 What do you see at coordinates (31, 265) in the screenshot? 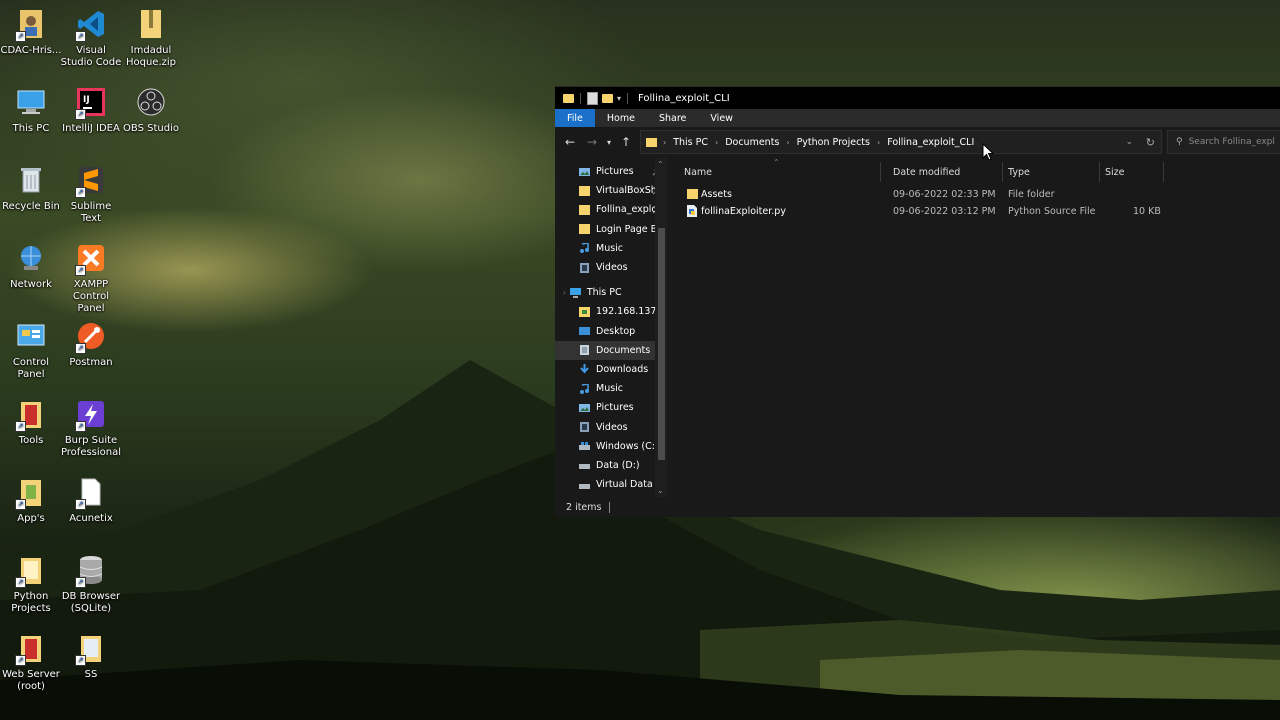
I see `desktop-icon-network: Network` at bounding box center [31, 265].